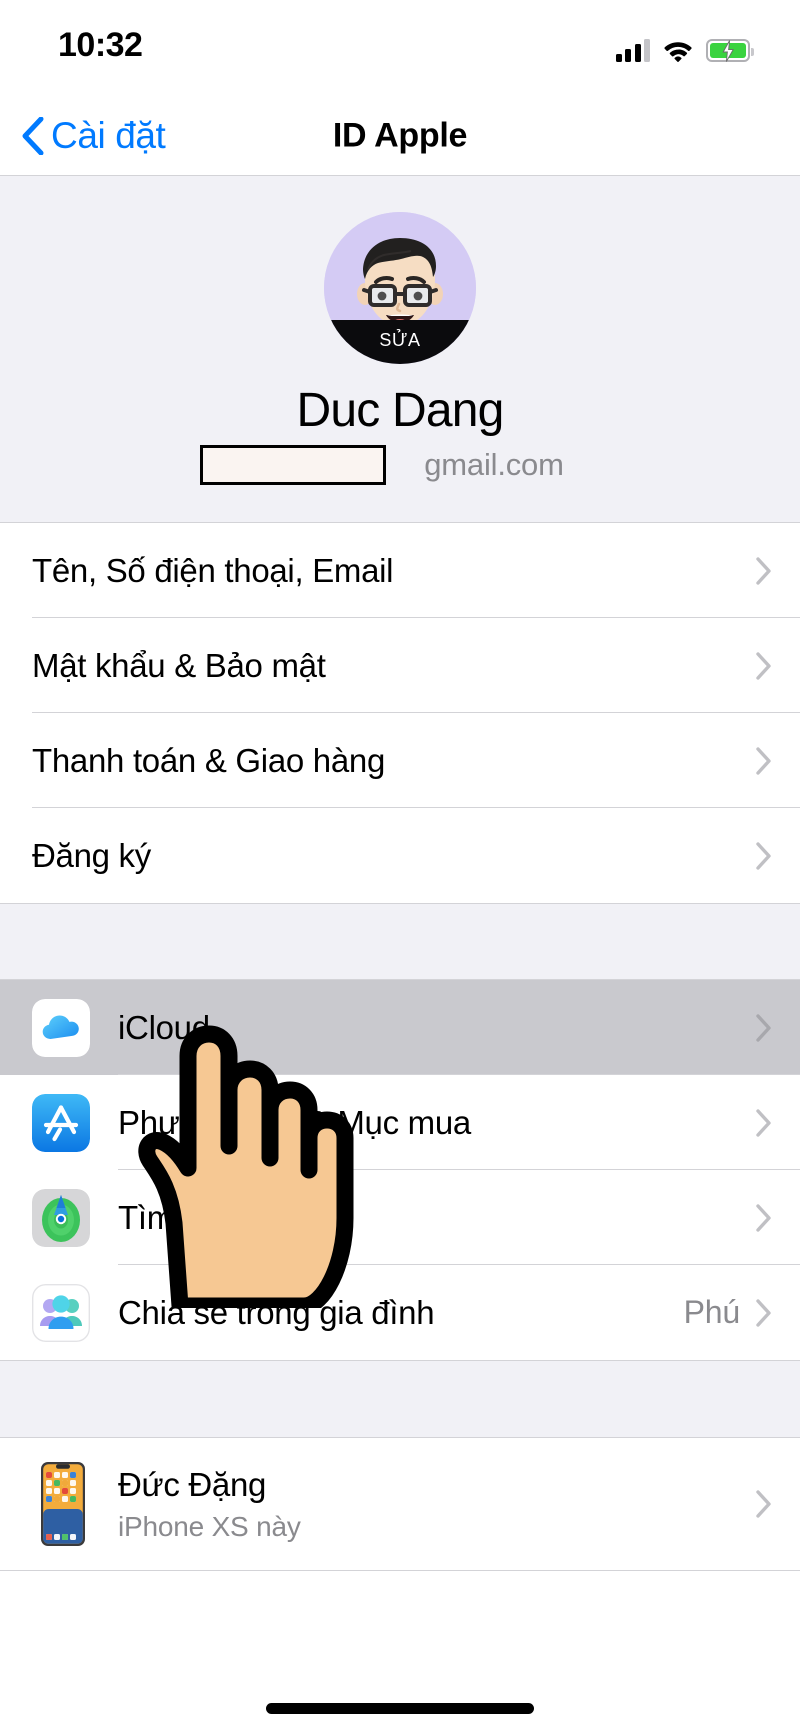  I want to click on email-redaction-box, so click(293, 465).